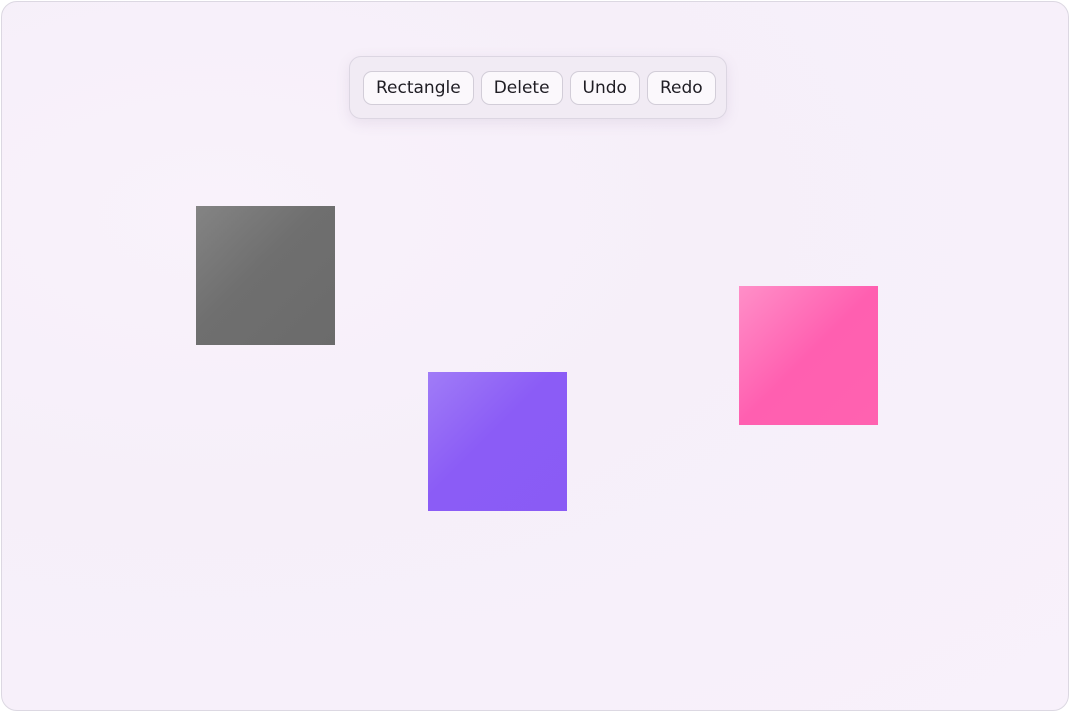  Describe the element at coordinates (604, 87) in the screenshot. I see `undo-button: Undo` at that location.